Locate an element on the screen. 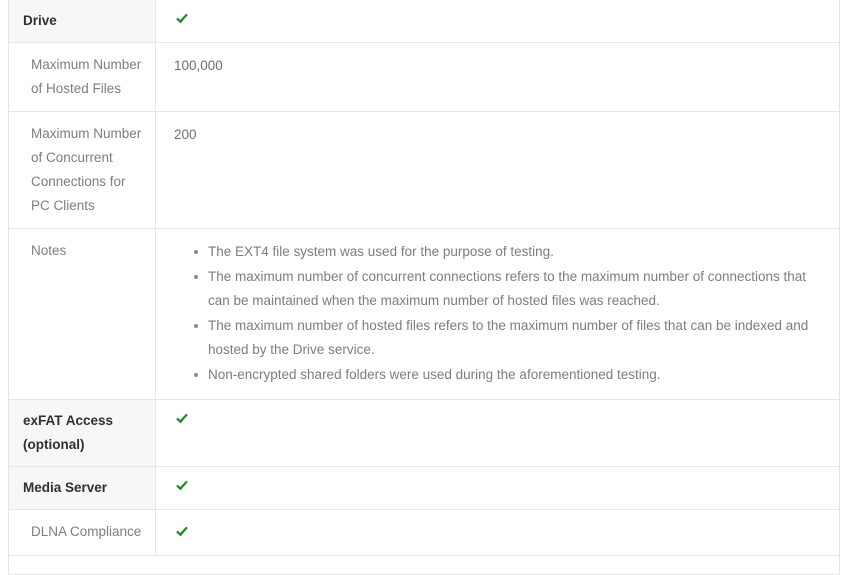 The height and width of the screenshot is (575, 847). table-cell-label-exfat-access-optional: exFAT Access (optional) is located at coordinates (82, 433).